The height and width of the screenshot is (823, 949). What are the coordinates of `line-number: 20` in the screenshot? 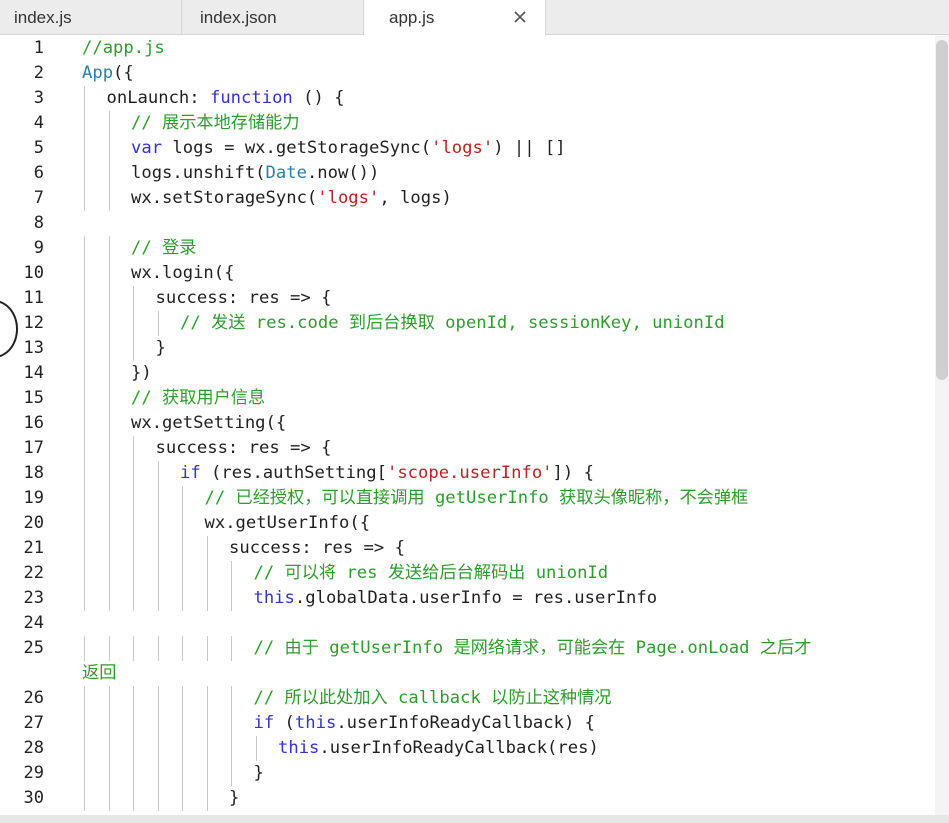 It's located at (33, 523).